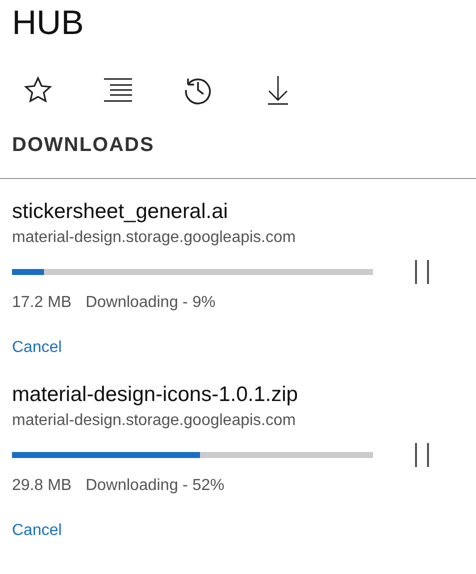 The image size is (476, 574). Describe the element at coordinates (83, 145) in the screenshot. I see `section-heading: DOWNLOADS` at that location.